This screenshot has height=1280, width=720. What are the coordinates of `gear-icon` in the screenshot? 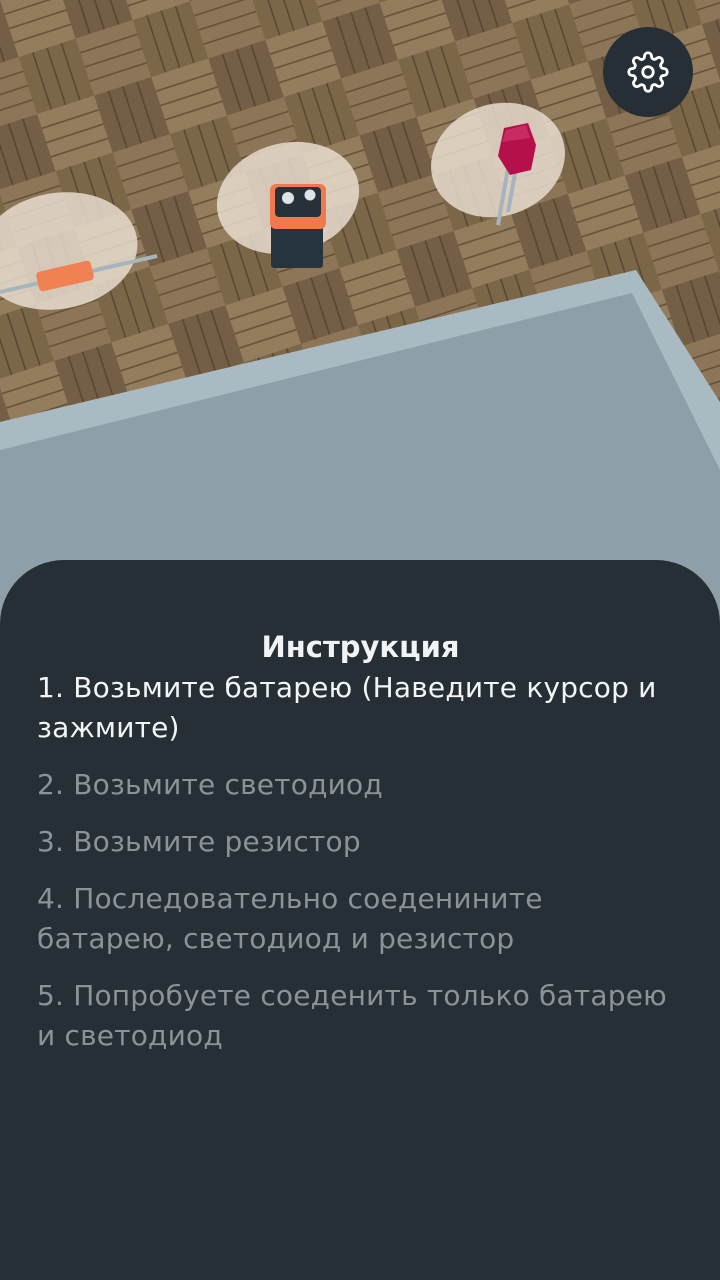 It's located at (648, 72).